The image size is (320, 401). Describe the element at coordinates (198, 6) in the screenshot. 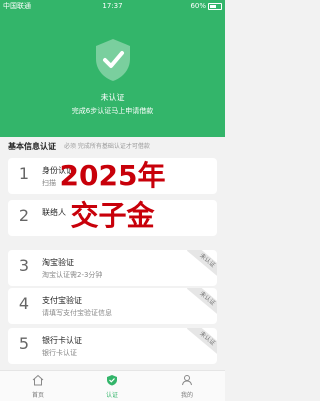

I see `battery-percent: 60%` at that location.